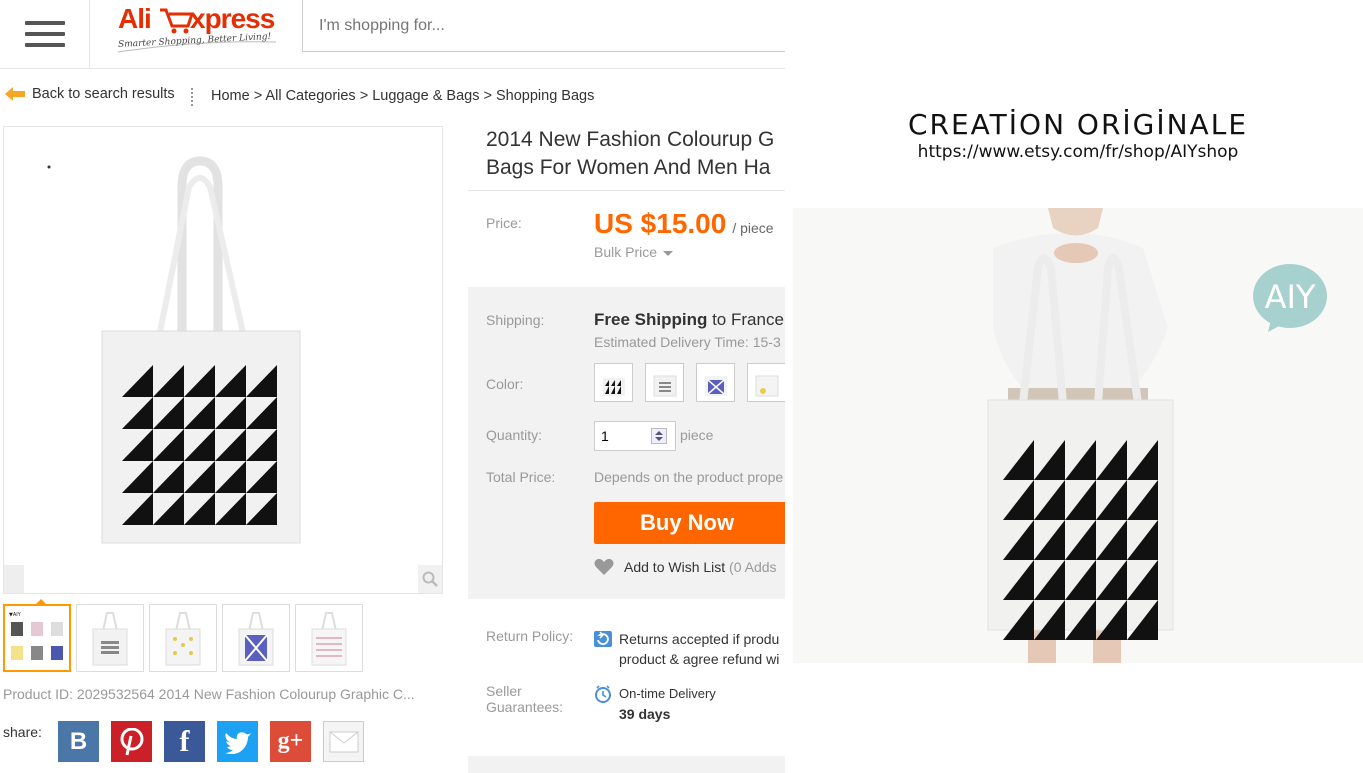  I want to click on shipping-country: France, so click(757, 319).